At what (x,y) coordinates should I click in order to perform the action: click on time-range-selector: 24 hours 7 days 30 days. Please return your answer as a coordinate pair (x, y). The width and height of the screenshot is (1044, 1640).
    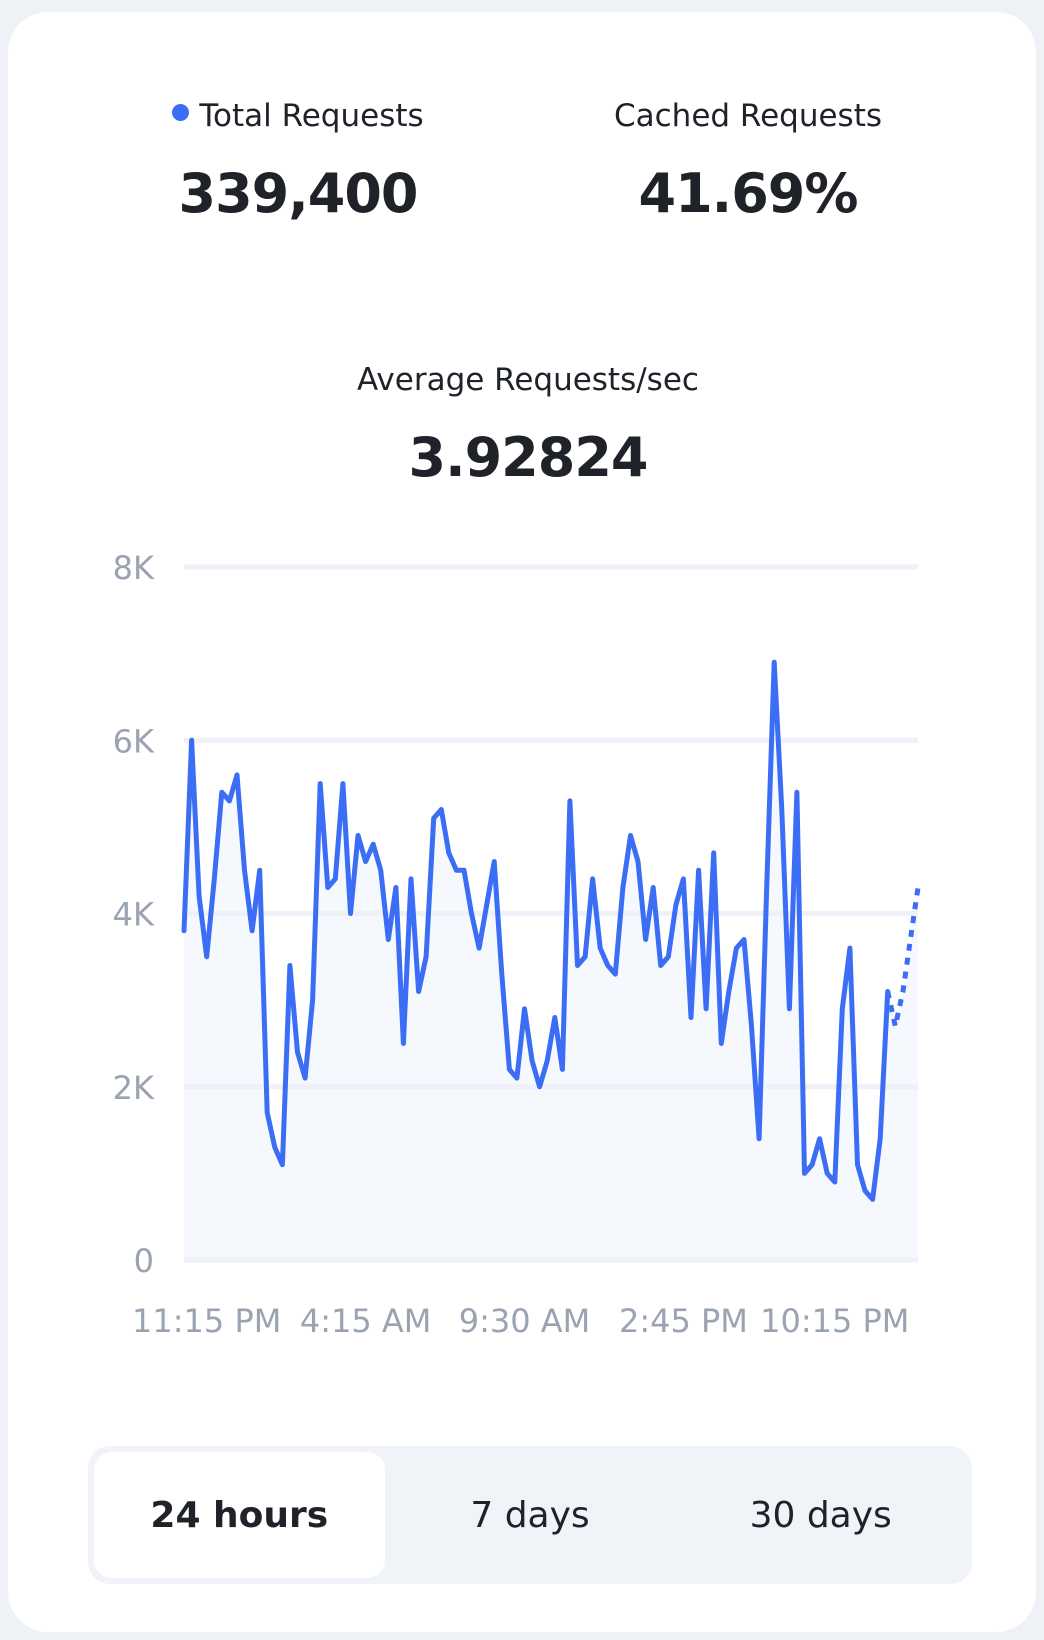
    Looking at the image, I should click on (530, 1515).